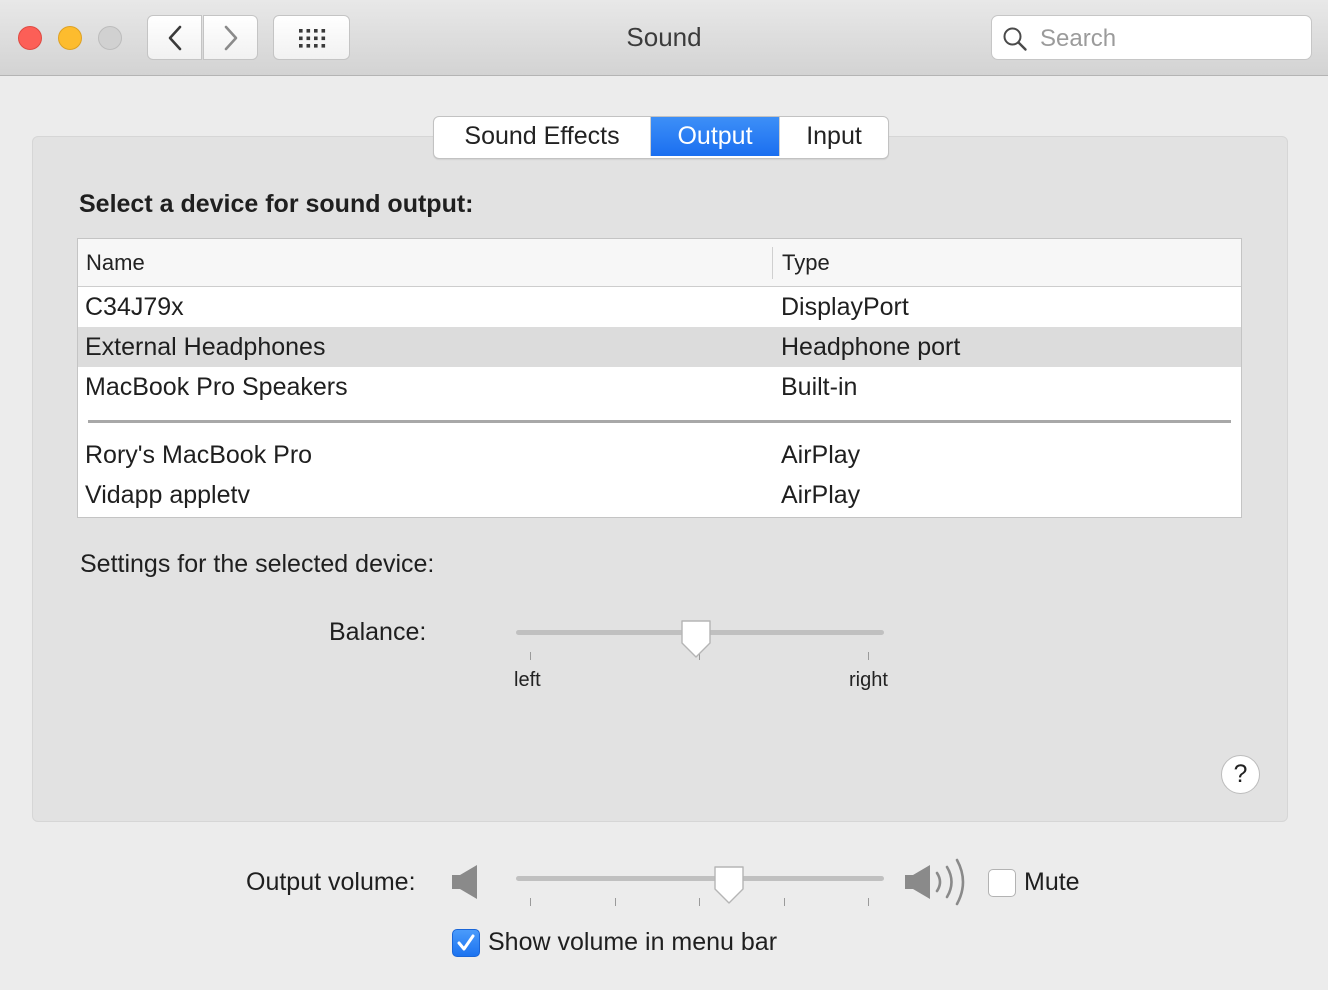  I want to click on search-field, so click(1151, 37).